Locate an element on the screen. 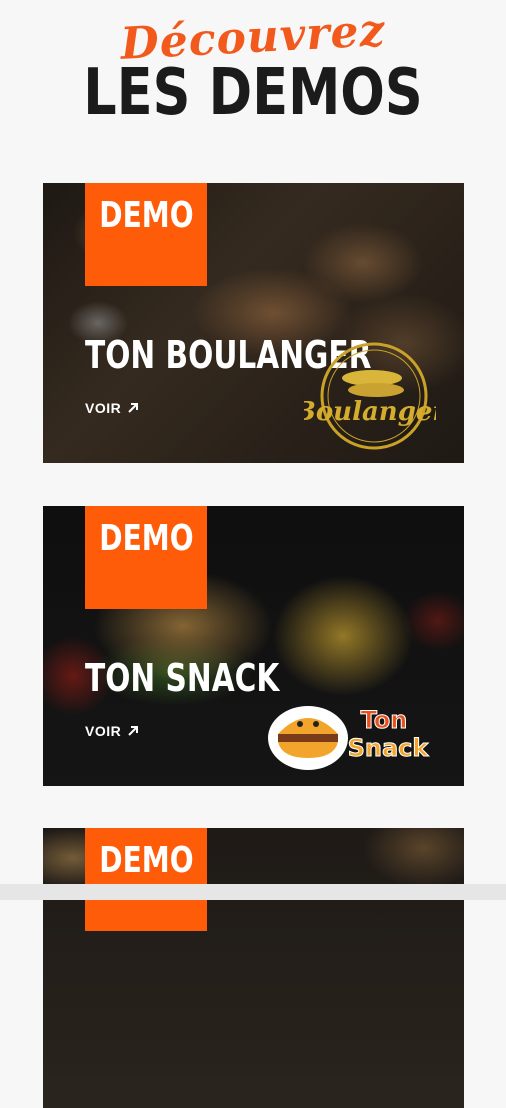 This screenshot has height=1108, width=506. card-title: TON SNACK is located at coordinates (182, 678).